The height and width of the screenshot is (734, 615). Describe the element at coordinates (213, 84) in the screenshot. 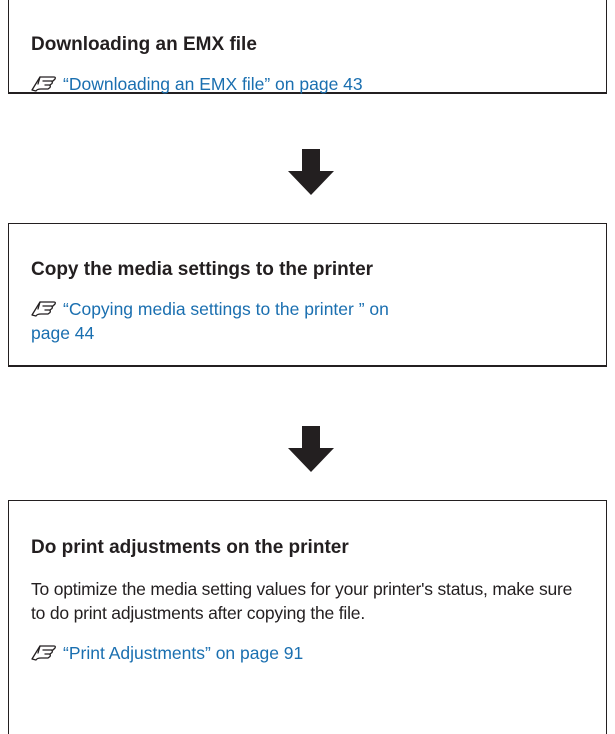

I see `page-reference-link: “Downloading an EMX file” on page 43` at that location.